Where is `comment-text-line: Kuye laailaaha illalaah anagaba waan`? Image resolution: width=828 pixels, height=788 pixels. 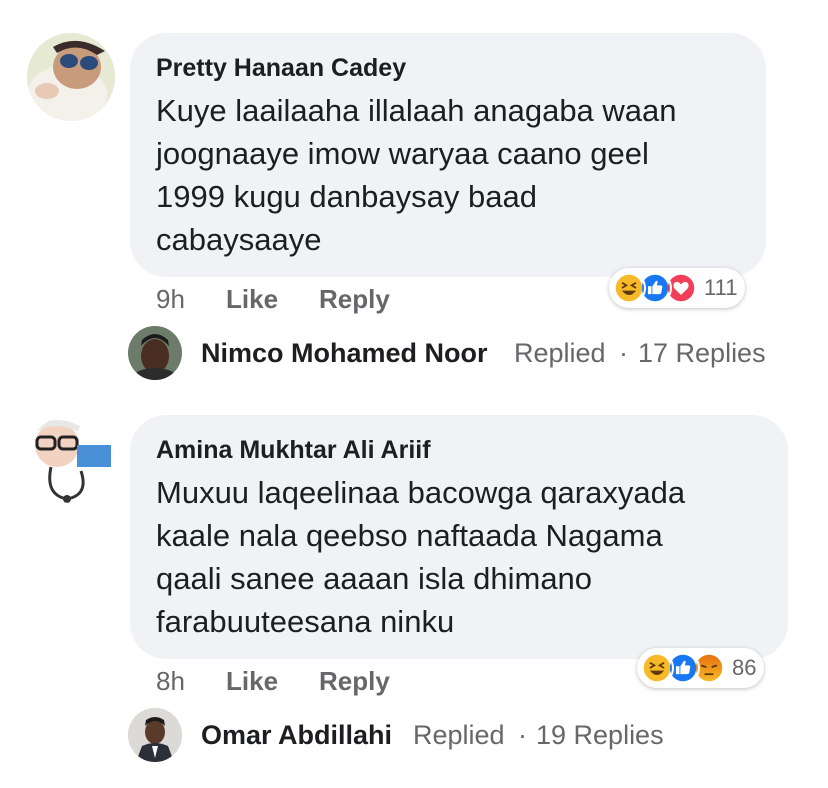 comment-text-line: Kuye laailaaha illalaah anagaba waan is located at coordinates (416, 110).